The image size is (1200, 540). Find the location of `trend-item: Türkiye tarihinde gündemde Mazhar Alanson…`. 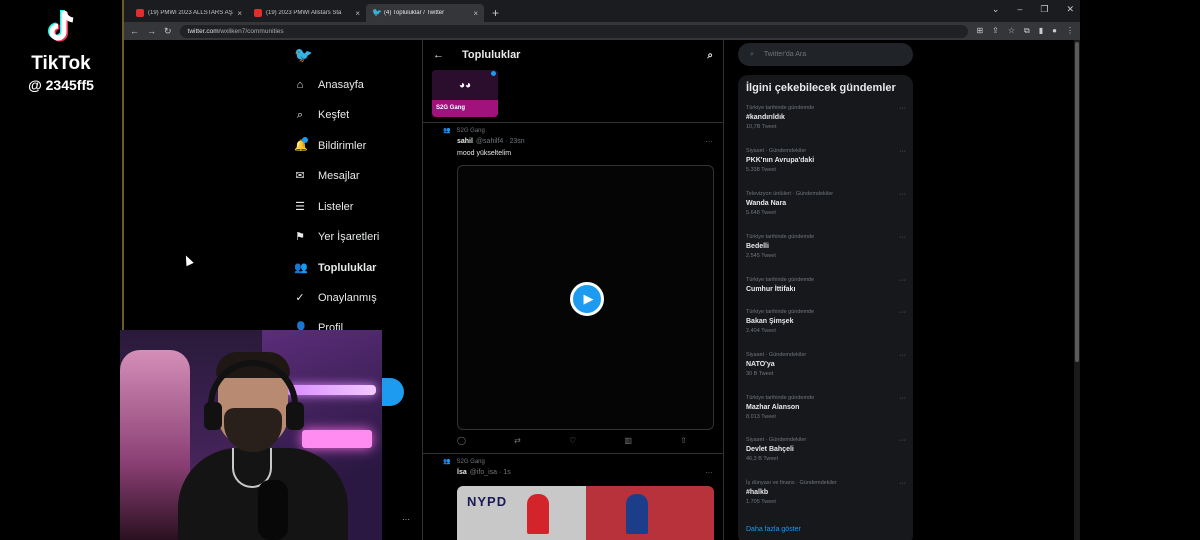

trend-item: Türkiye tarihinde gündemde Mazhar Alanson… is located at coordinates (826, 407).